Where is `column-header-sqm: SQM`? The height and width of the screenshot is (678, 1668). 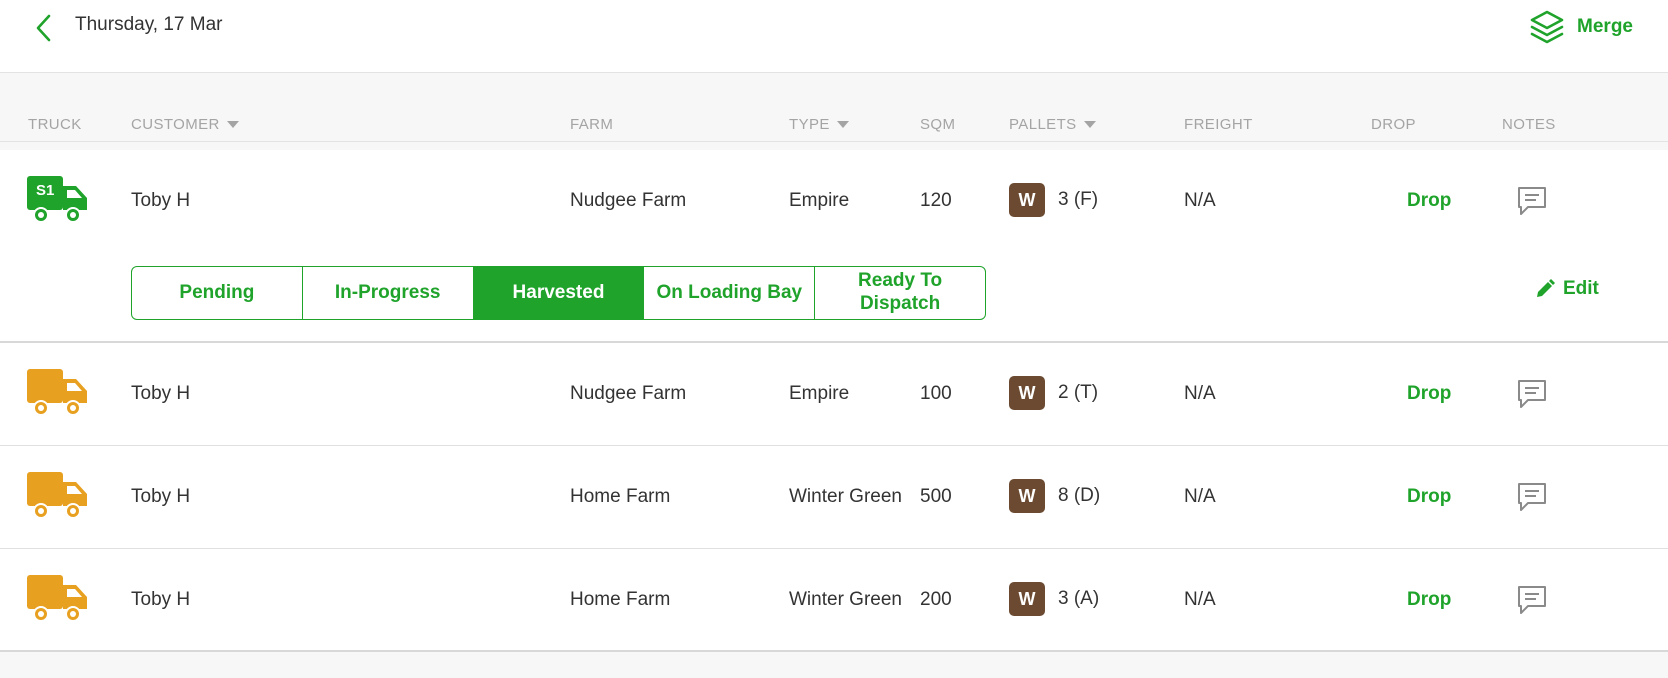 column-header-sqm: SQM is located at coordinates (938, 124).